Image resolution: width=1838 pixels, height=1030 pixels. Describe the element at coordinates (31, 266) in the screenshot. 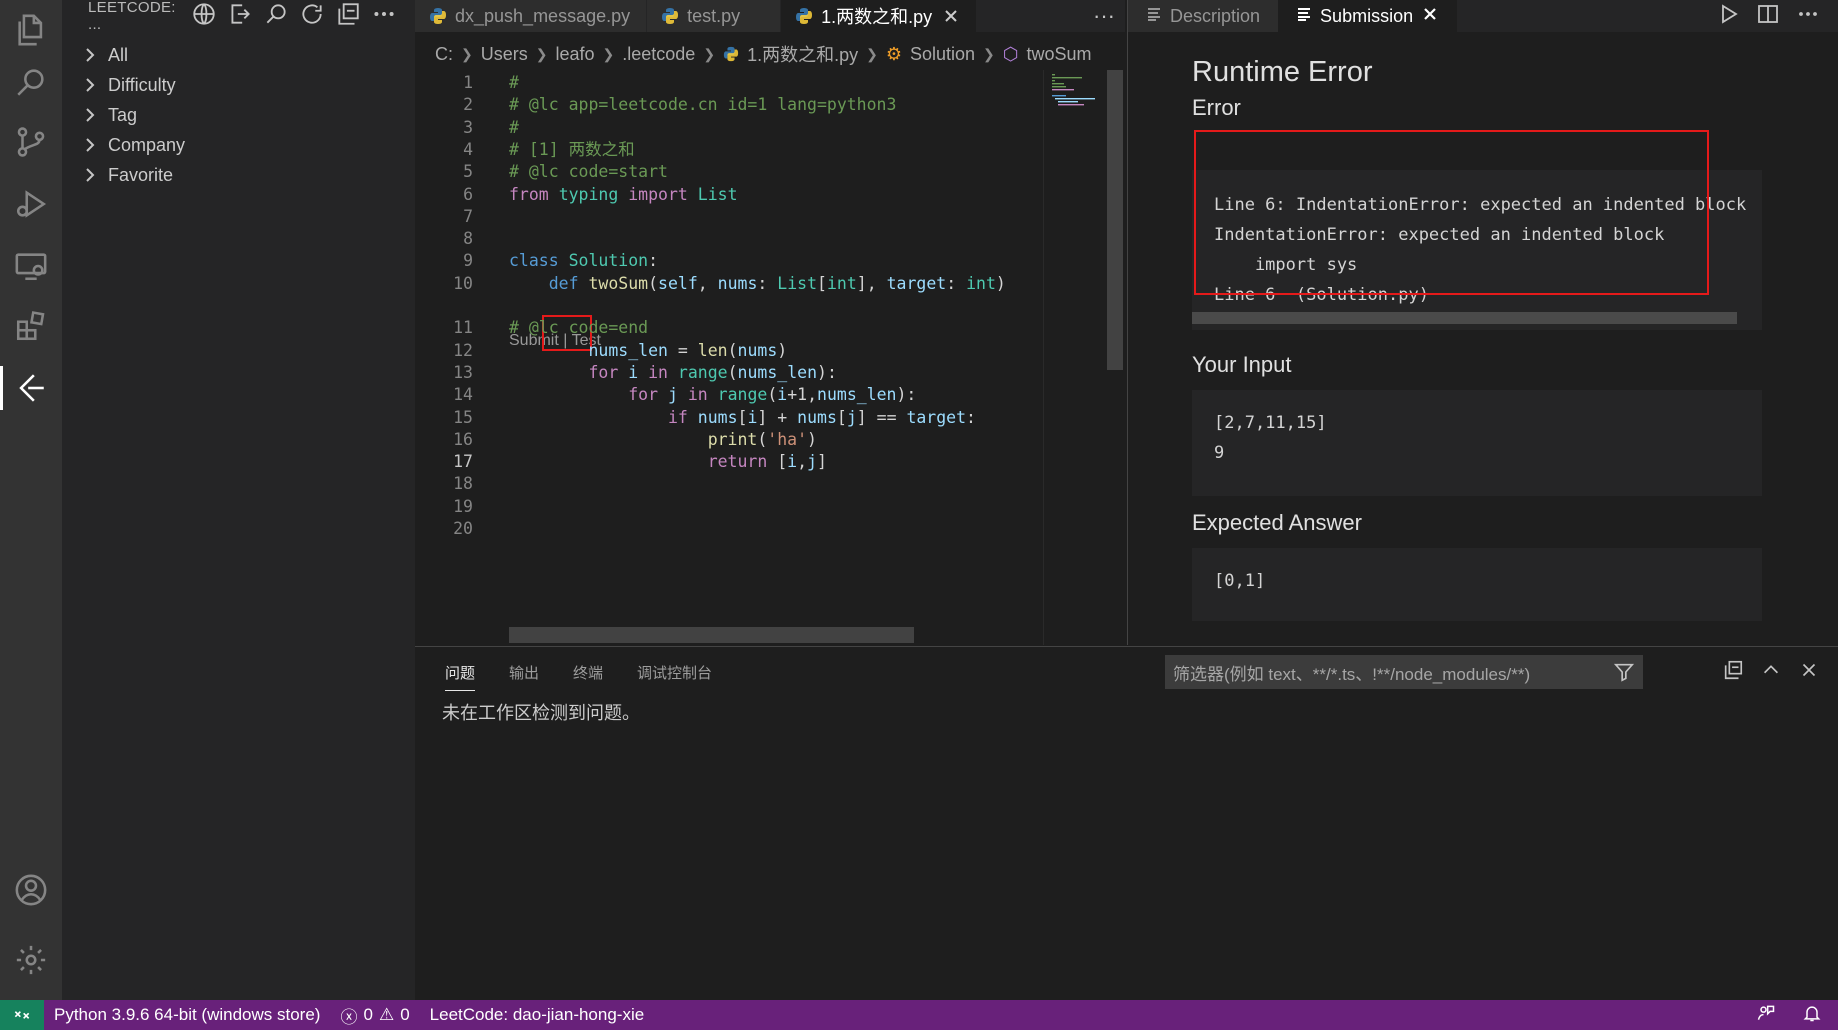

I see `remote-explorer-icon` at that location.